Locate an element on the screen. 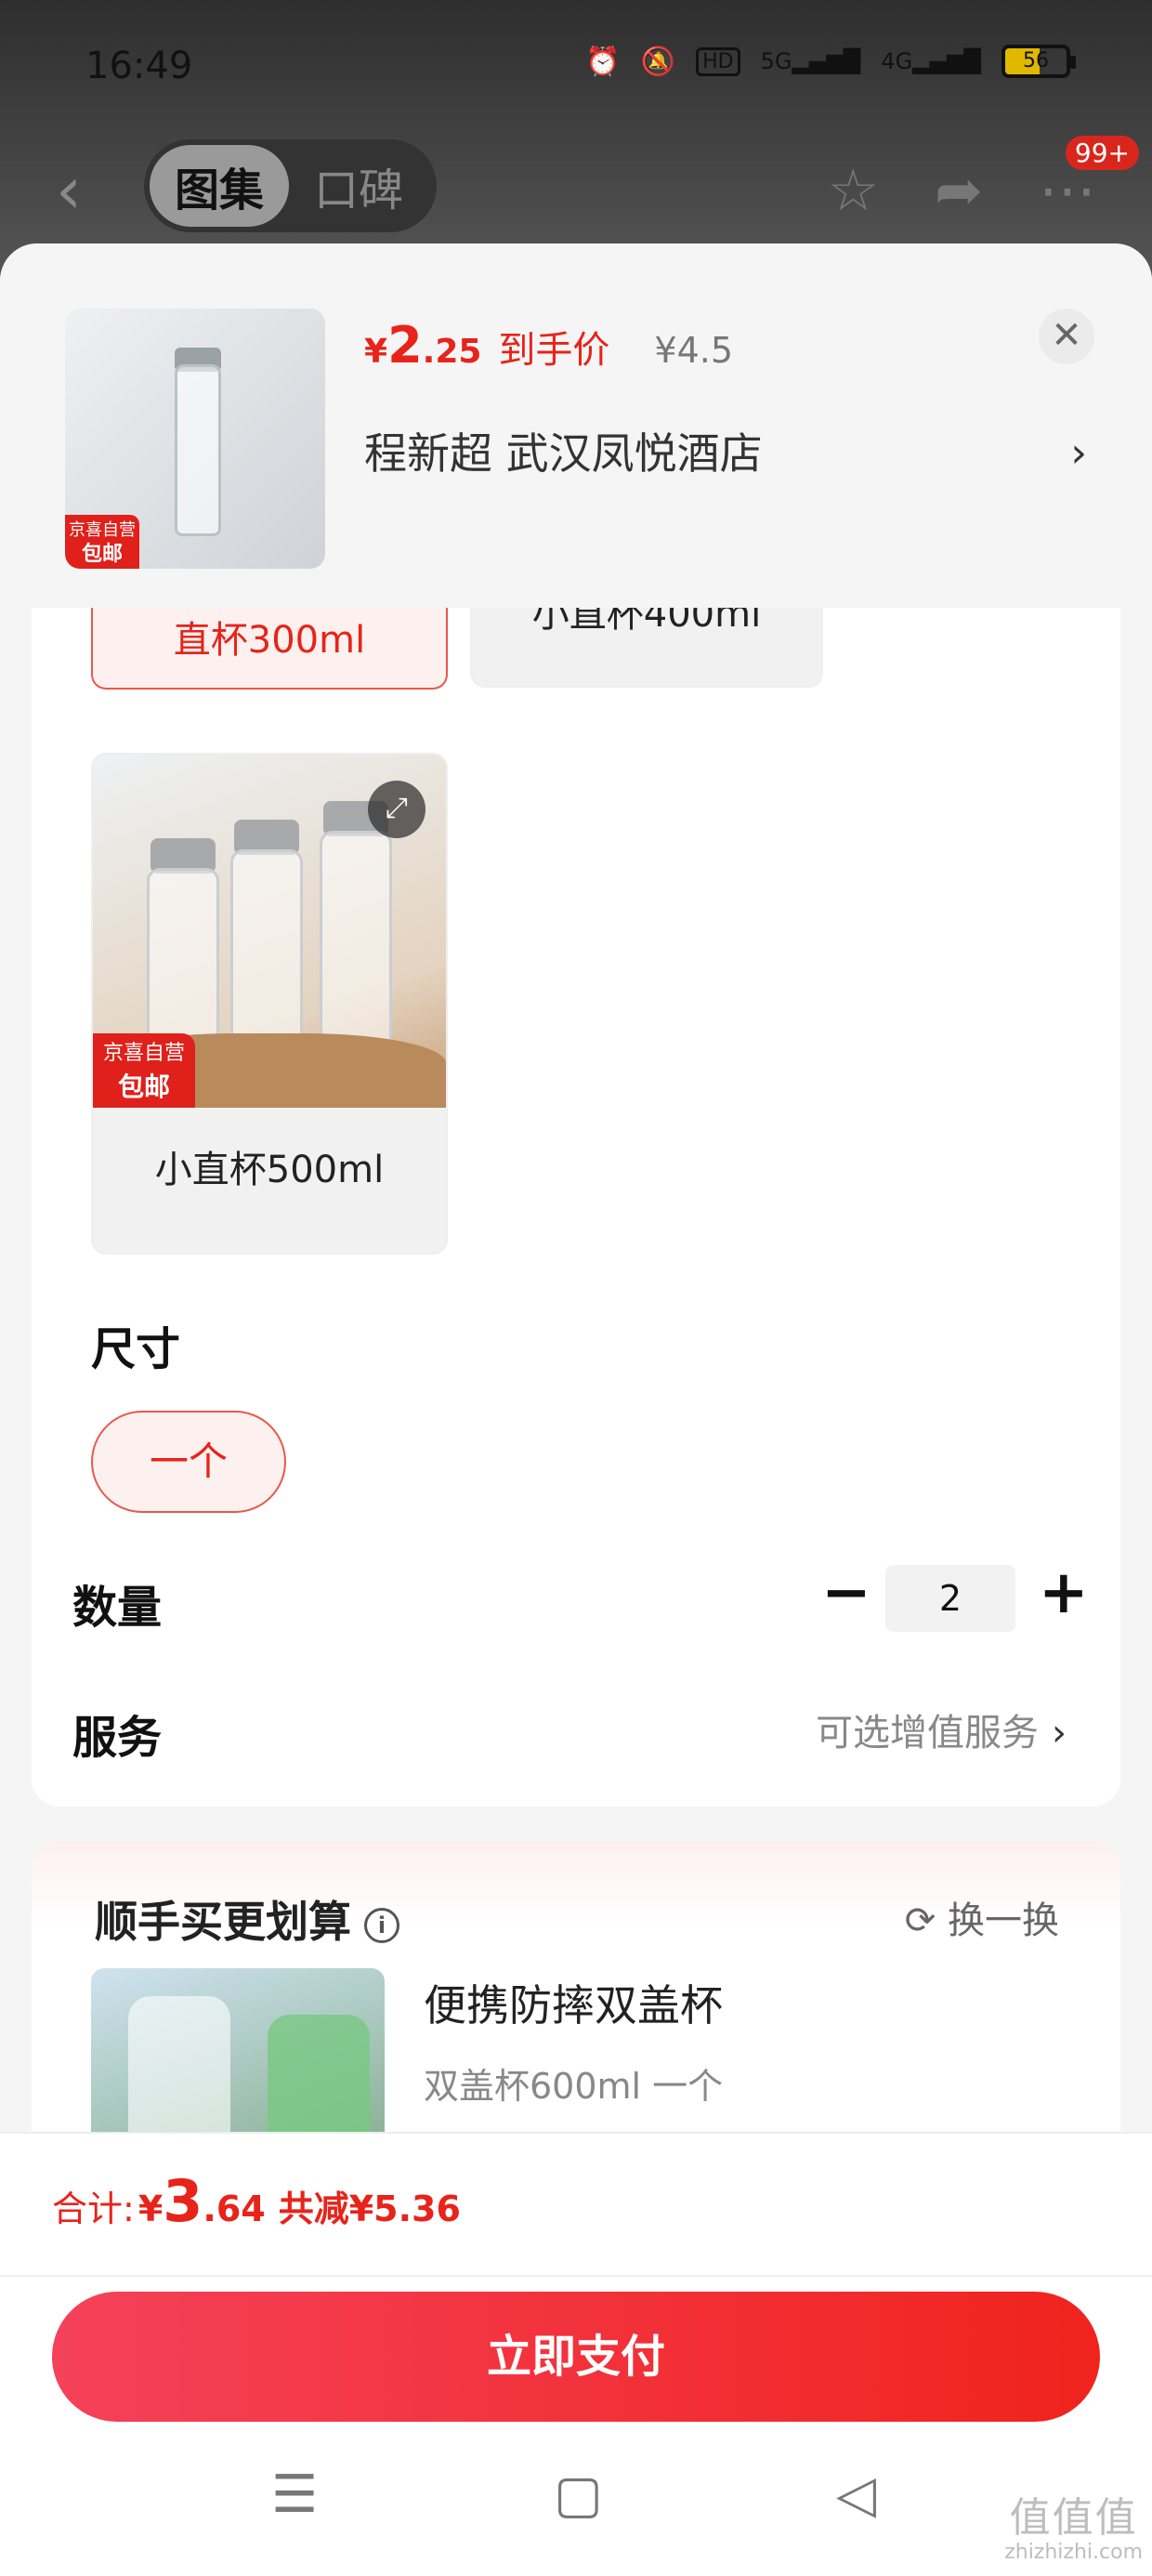 Image resolution: width=1152 pixels, height=2576 pixels. total-dec: .64 is located at coordinates (234, 2208).